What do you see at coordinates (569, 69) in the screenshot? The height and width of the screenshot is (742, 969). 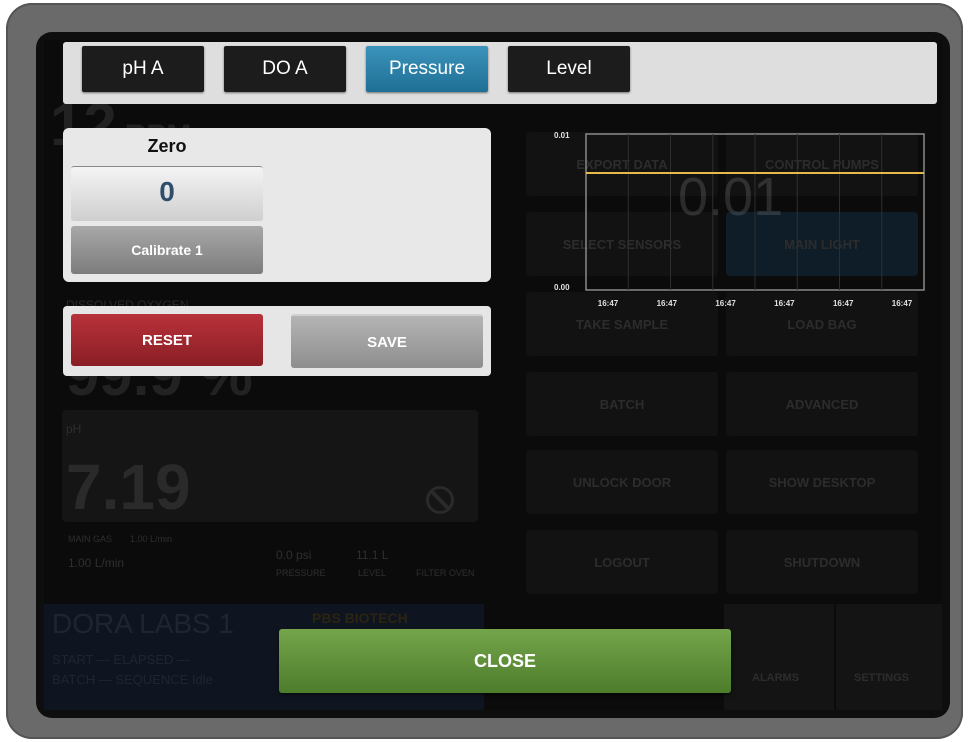 I see `tab-level: Level` at bounding box center [569, 69].